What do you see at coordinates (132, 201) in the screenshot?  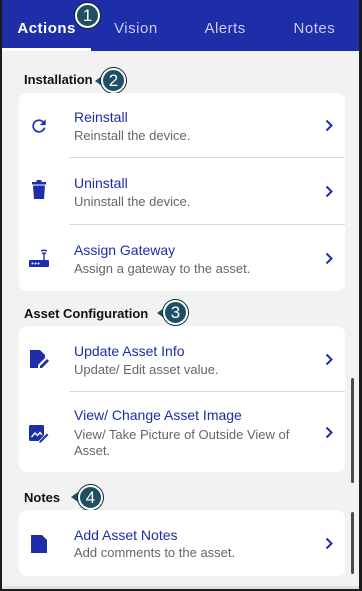 I see `row-description: Uninstall the device.` at bounding box center [132, 201].